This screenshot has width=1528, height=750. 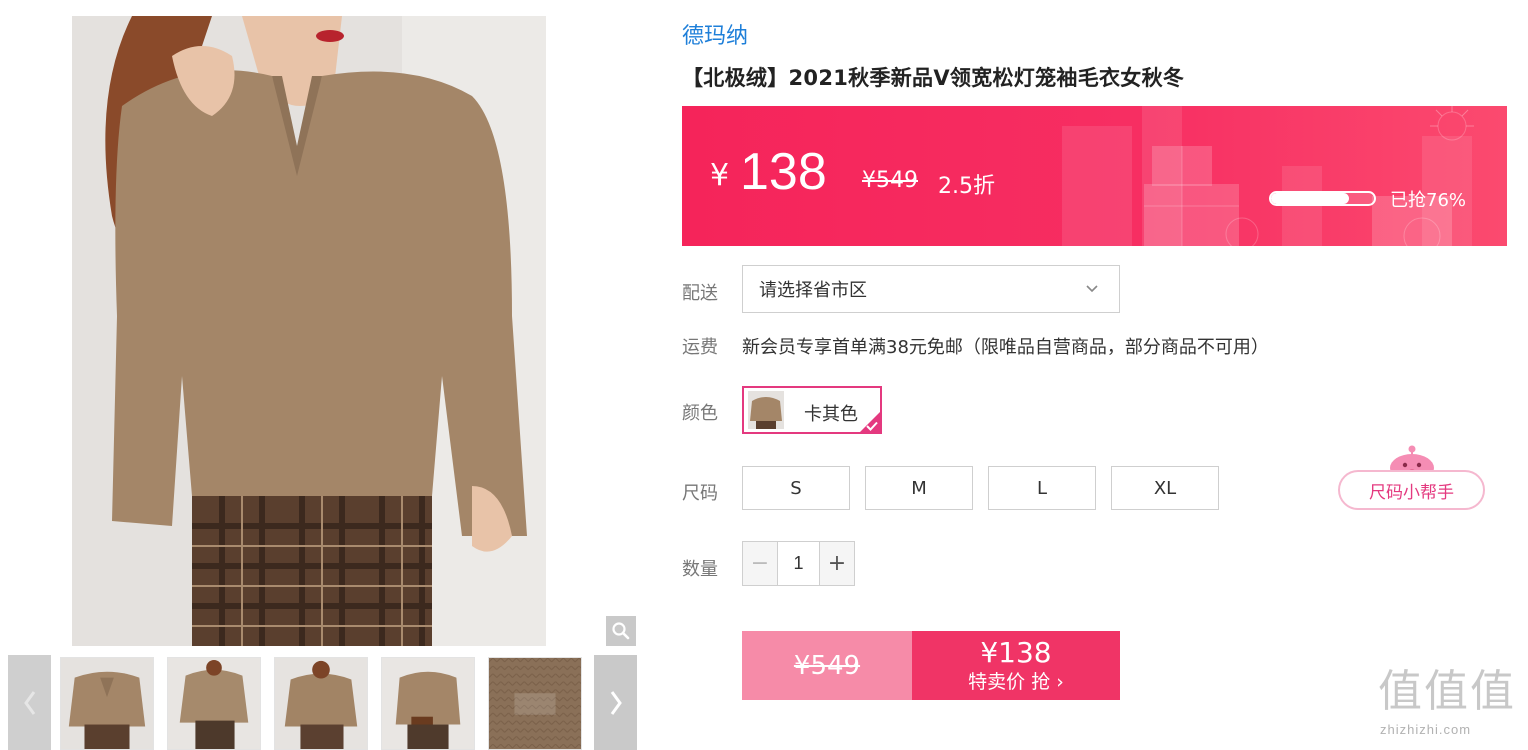 What do you see at coordinates (766, 410) in the screenshot?
I see `color-swatch-image` at bounding box center [766, 410].